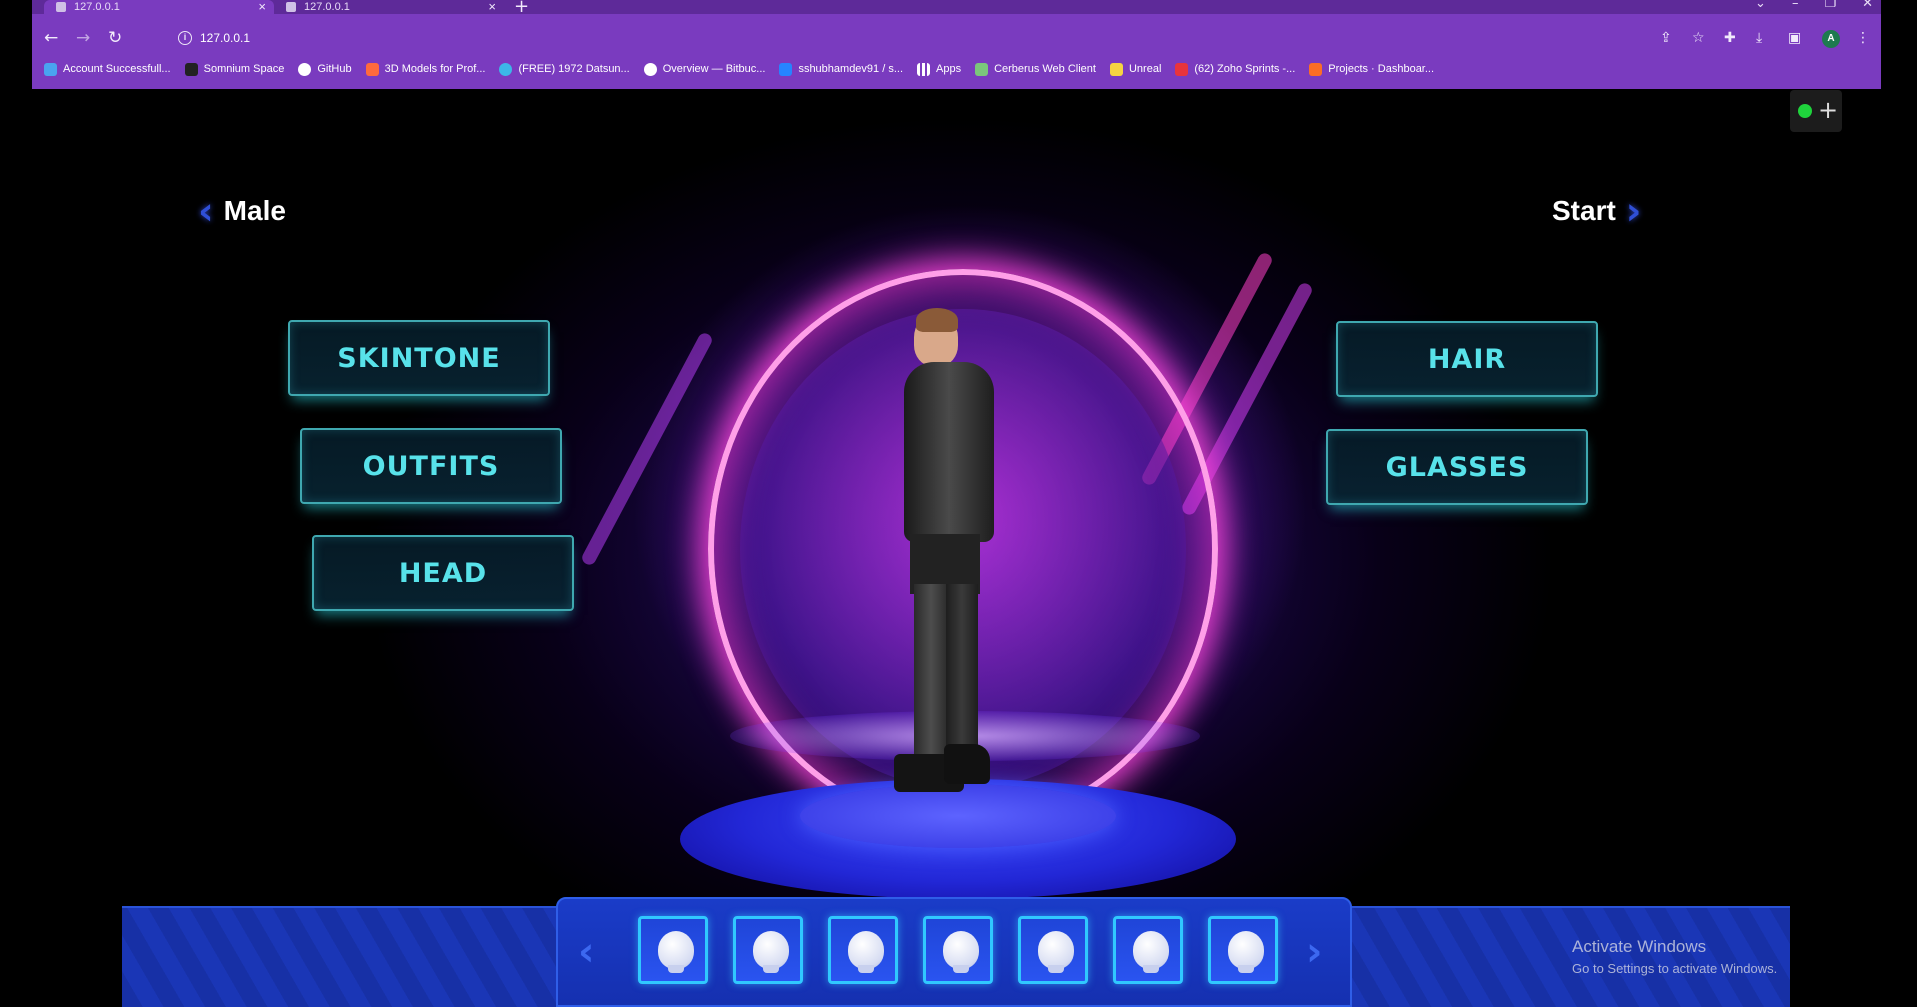  What do you see at coordinates (950, 571) in the screenshot?
I see `avatar-character` at bounding box center [950, 571].